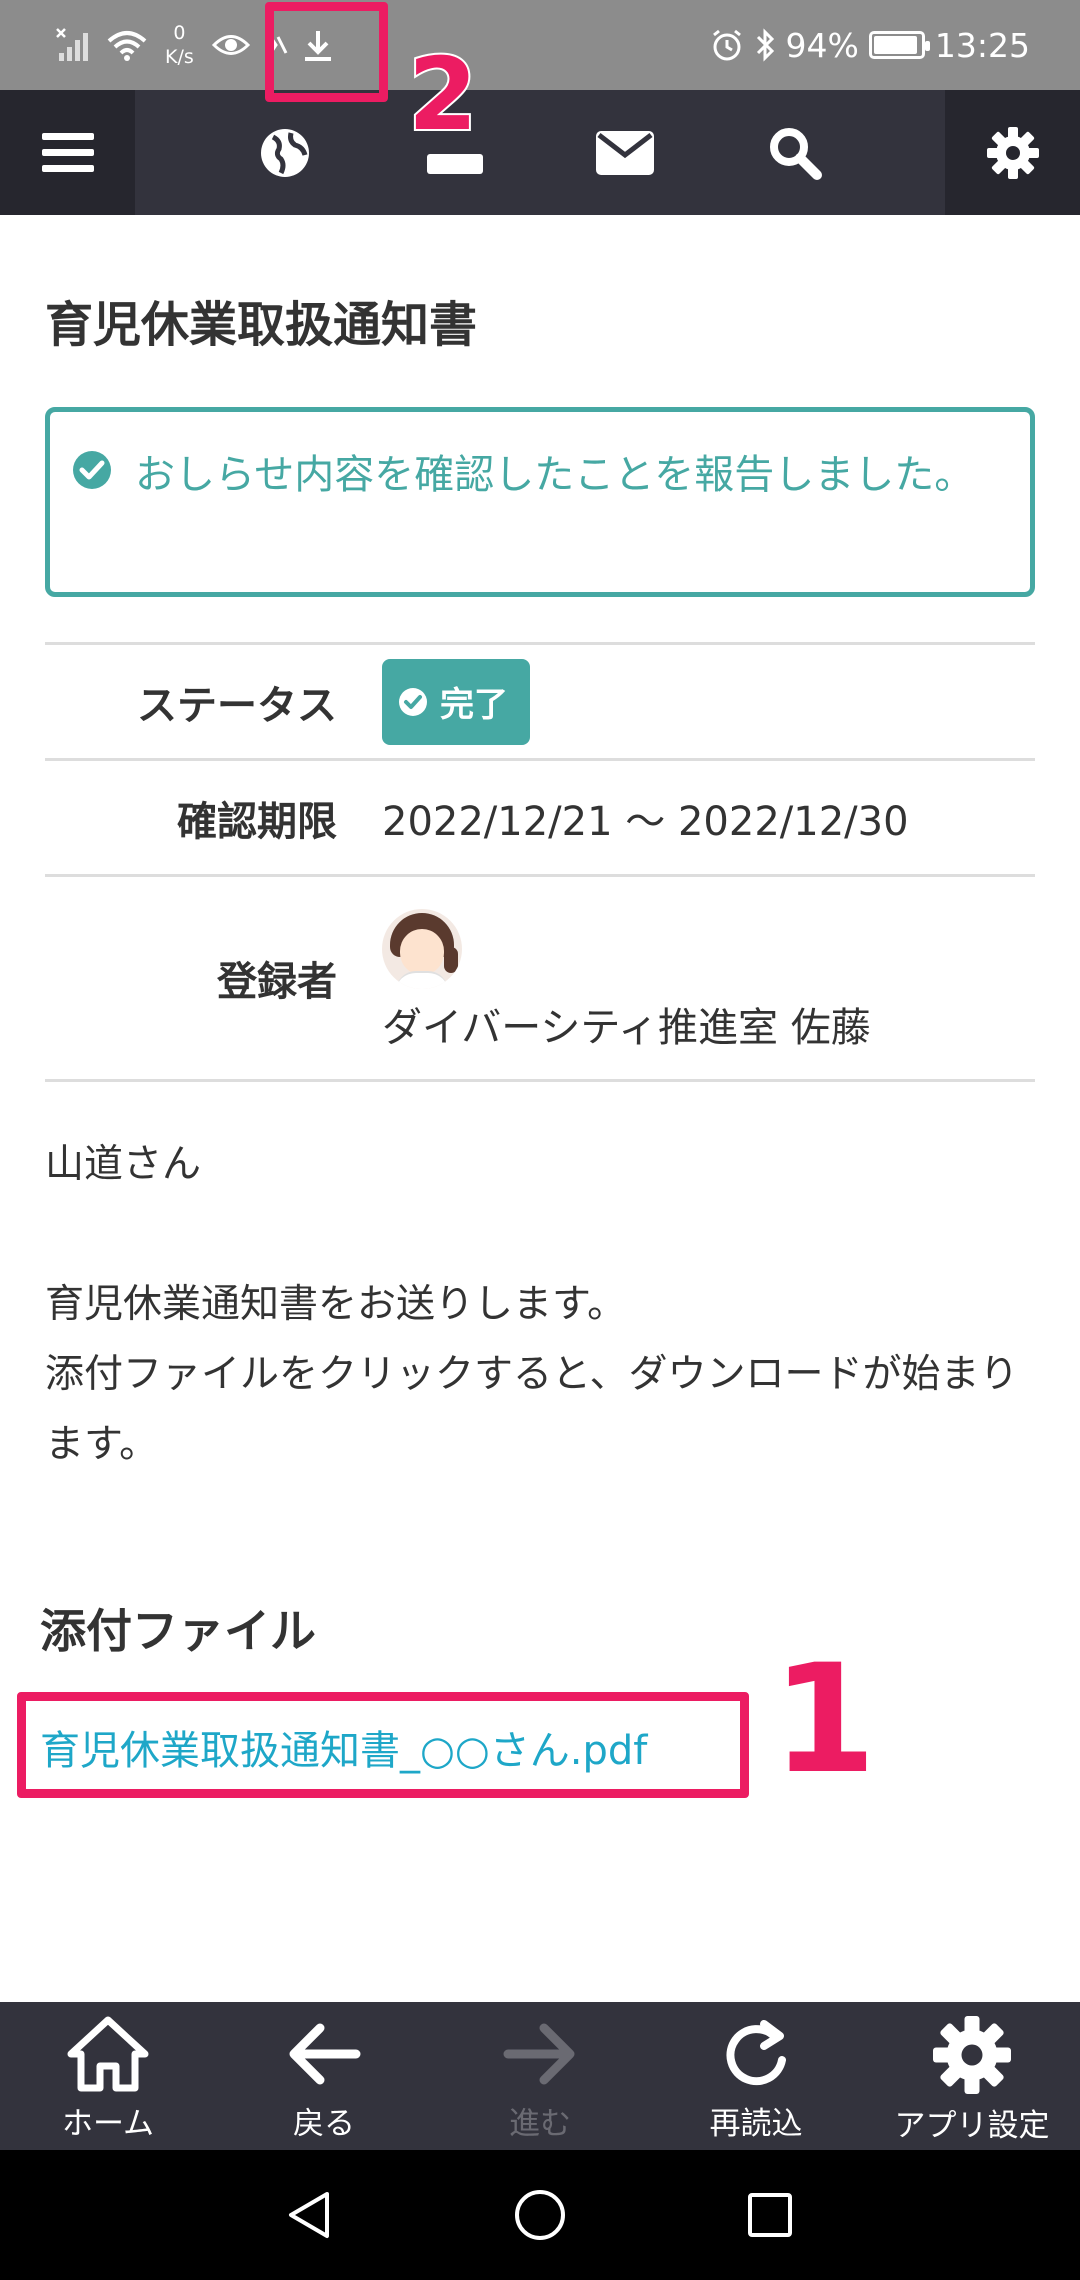 Image resolution: width=1080 pixels, height=2280 pixels. What do you see at coordinates (178, 1631) in the screenshot?
I see `attachments-heading: 添付ファイル` at bounding box center [178, 1631].